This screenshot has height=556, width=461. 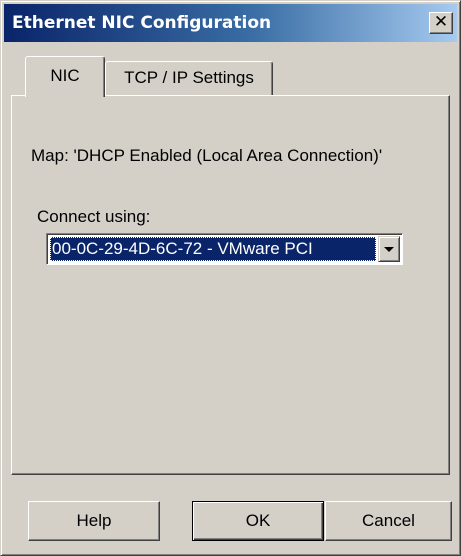 I want to click on tab-label: TCP / IP Settings, so click(x=189, y=77).